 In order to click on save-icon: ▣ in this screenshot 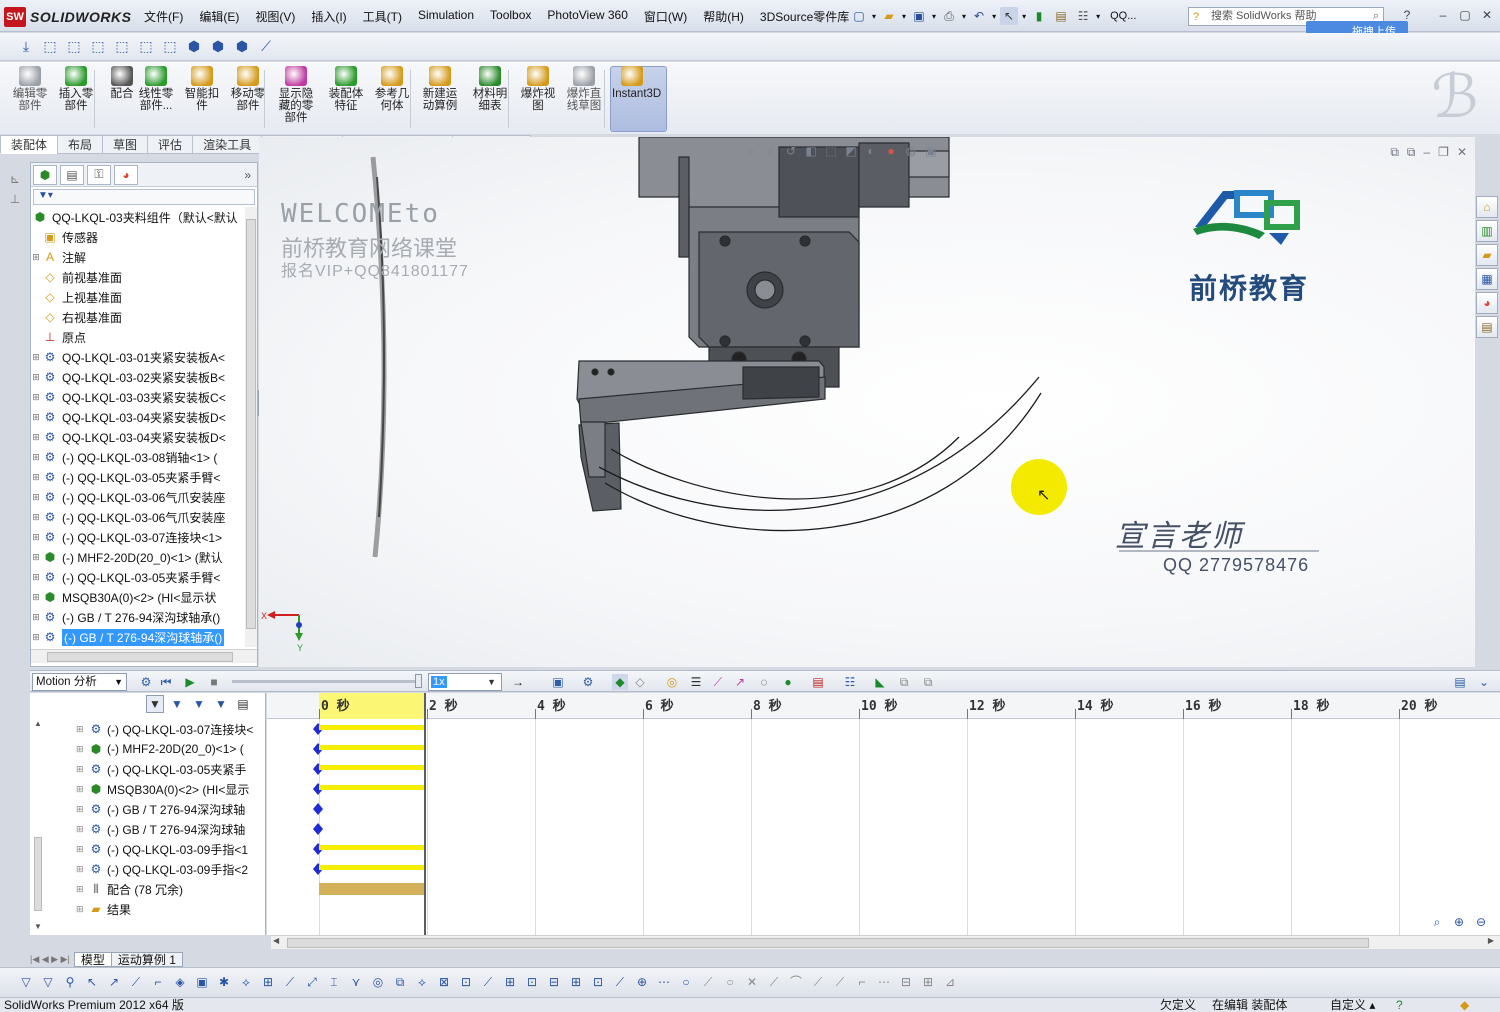, I will do `click(919, 16)`.